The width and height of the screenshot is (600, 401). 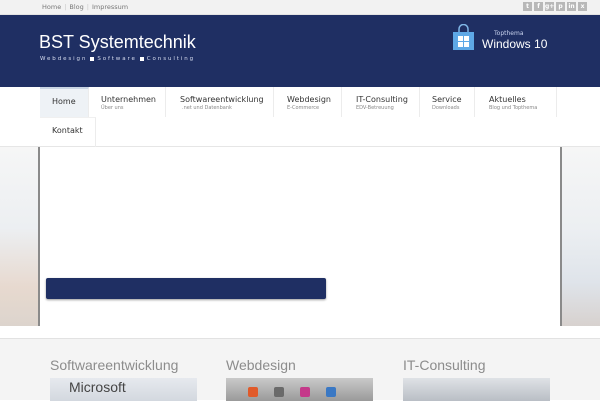 What do you see at coordinates (76, 7) in the screenshot?
I see `top-link-blog: Blog` at bounding box center [76, 7].